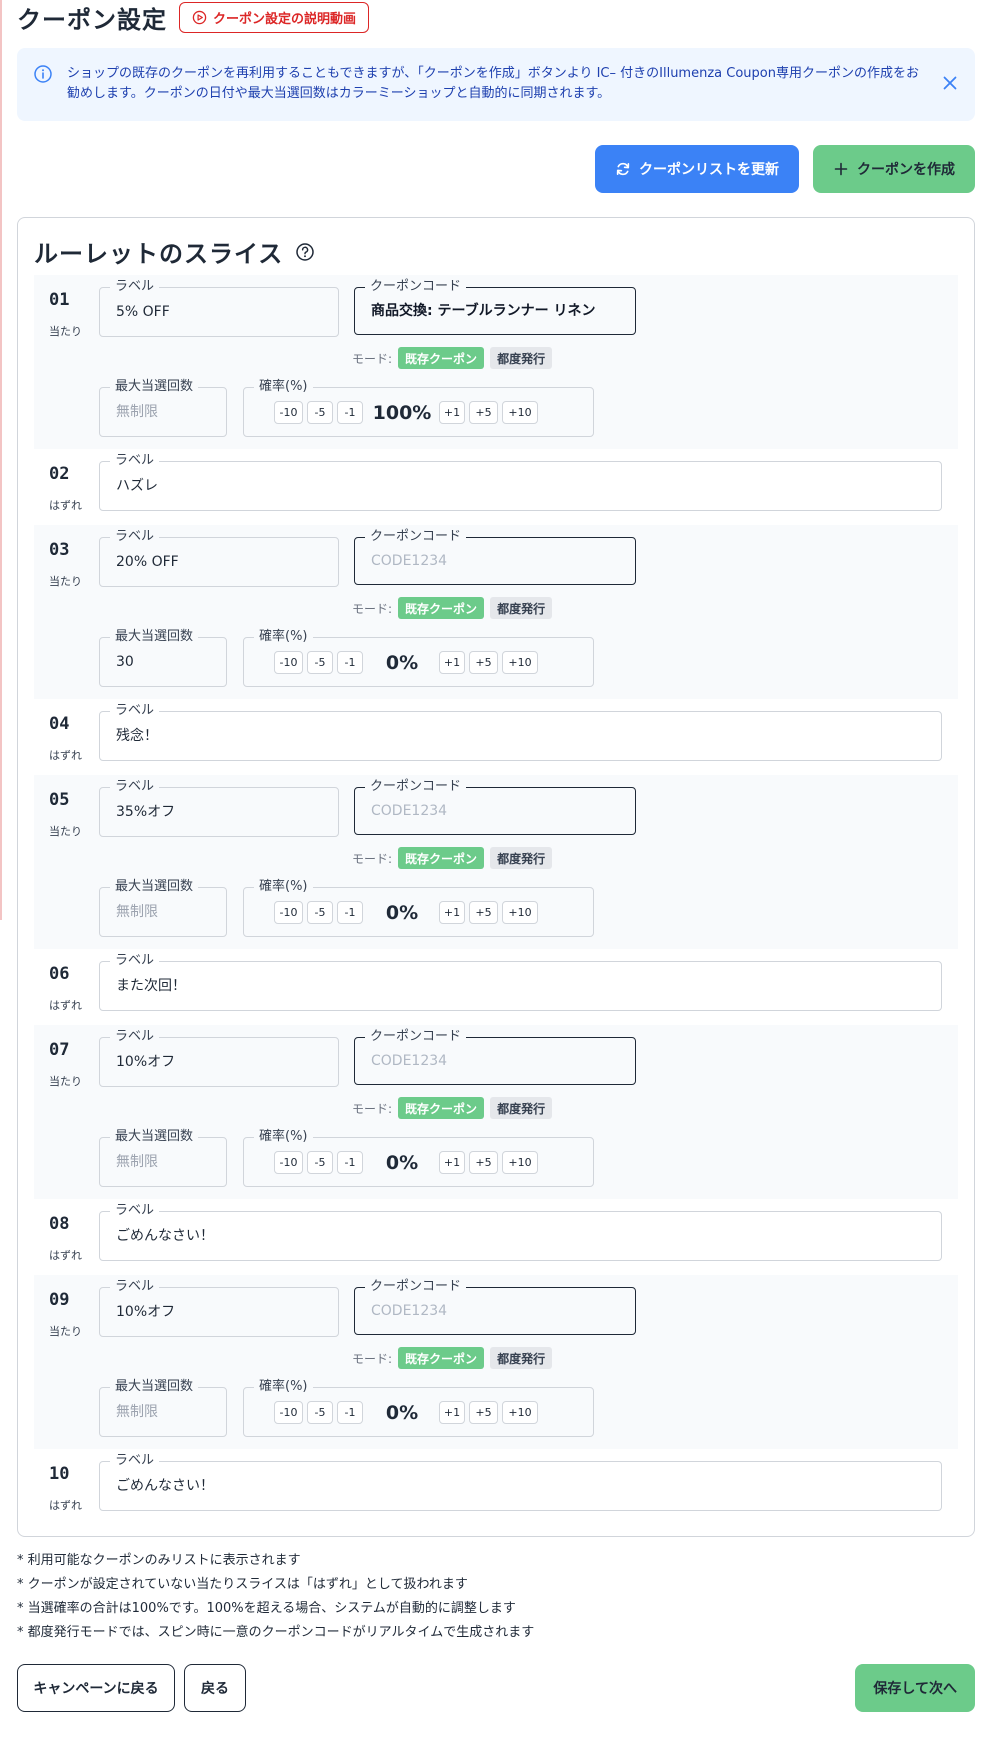 The image size is (992, 1745). What do you see at coordinates (402, 412) in the screenshot?
I see `probability-value: 100%` at bounding box center [402, 412].